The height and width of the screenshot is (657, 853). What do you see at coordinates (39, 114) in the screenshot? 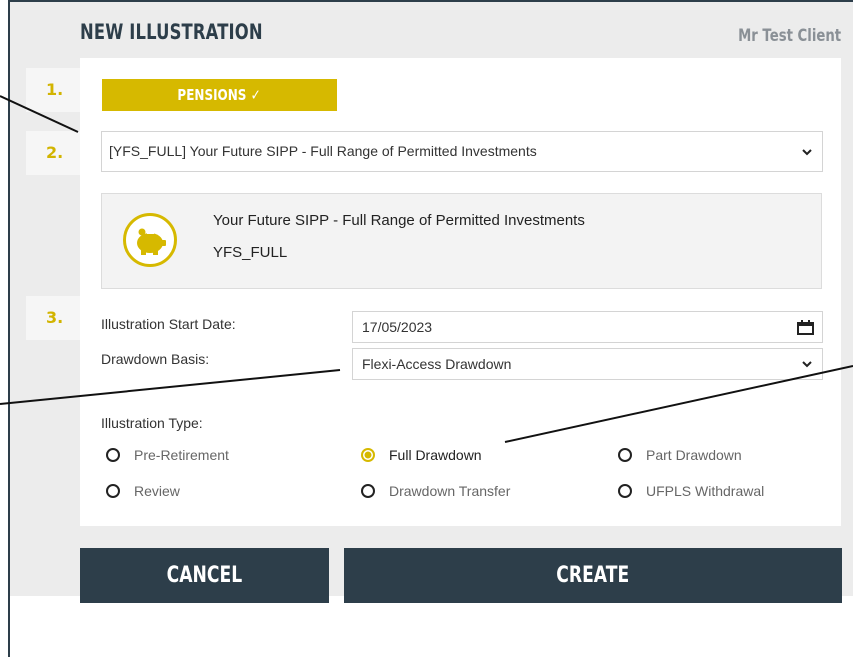
I see `annotation-line-product` at bounding box center [39, 114].